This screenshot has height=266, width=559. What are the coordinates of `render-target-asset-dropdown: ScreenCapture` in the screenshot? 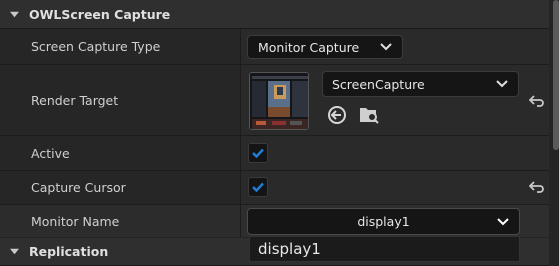 It's located at (420, 84).